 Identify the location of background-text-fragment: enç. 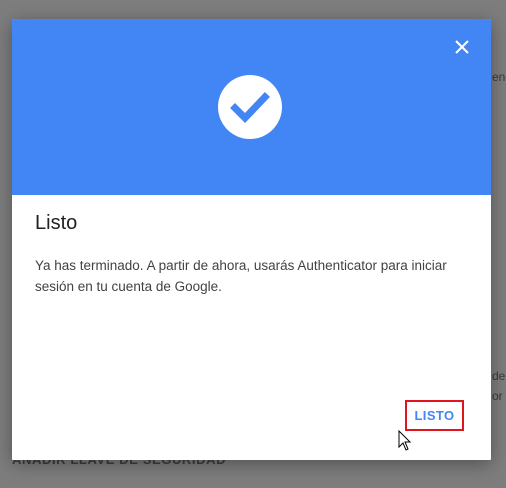
(499, 77).